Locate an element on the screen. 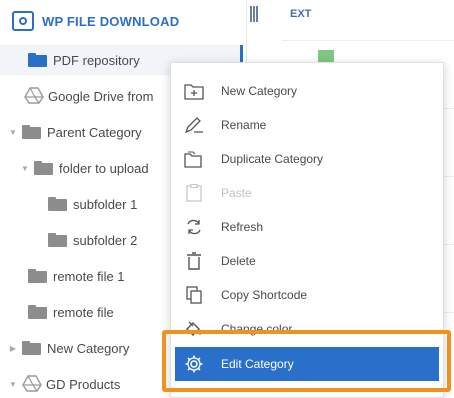 This screenshot has width=454, height=398. tree-item-label: remote file is located at coordinates (83, 312).